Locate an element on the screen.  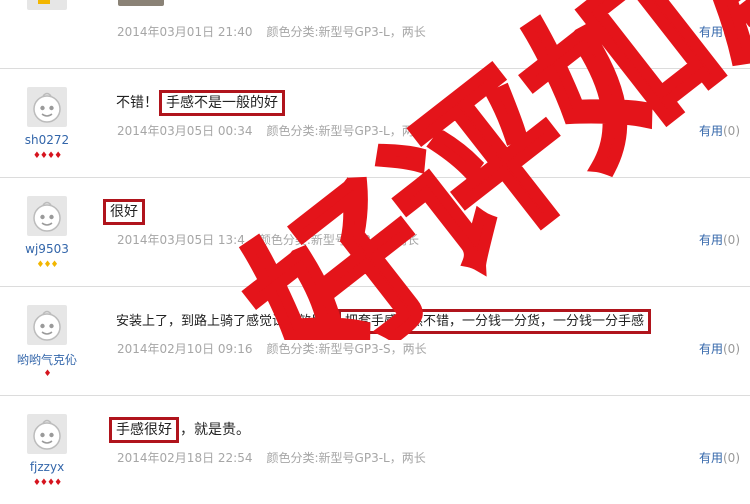
product-thumbnail is located at coordinates (141, 3).